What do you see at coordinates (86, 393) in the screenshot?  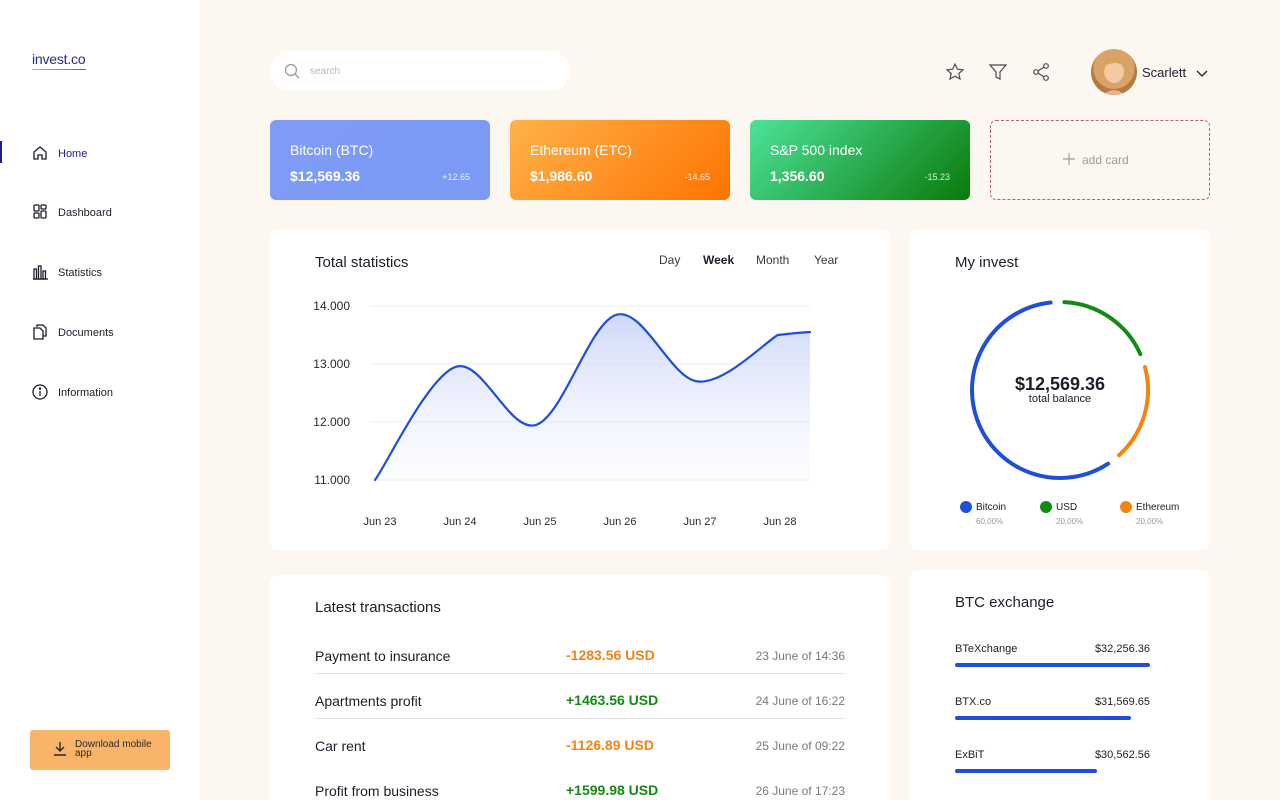 I see `sidebar-item-label: Information` at bounding box center [86, 393].